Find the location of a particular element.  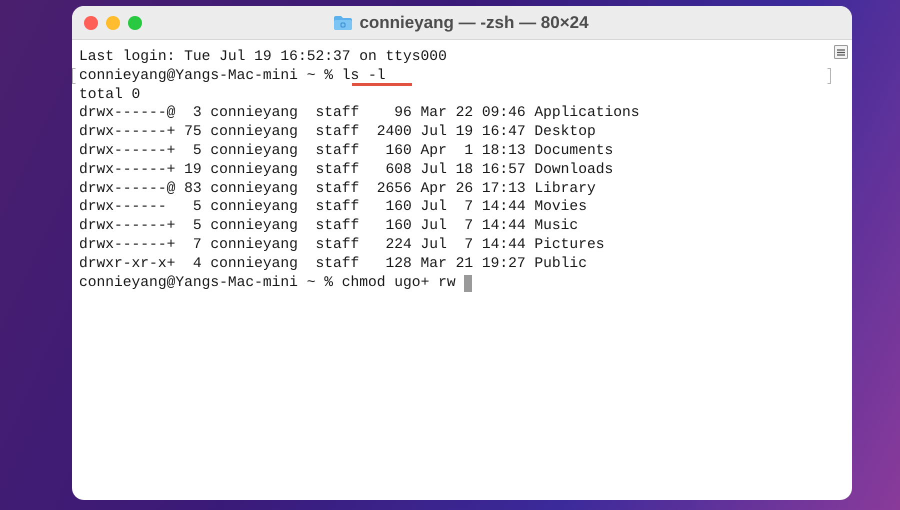

terminal-output-line: Last login: Tue Jul 19 16:52:37 on ttys000 is located at coordinates (263, 57).